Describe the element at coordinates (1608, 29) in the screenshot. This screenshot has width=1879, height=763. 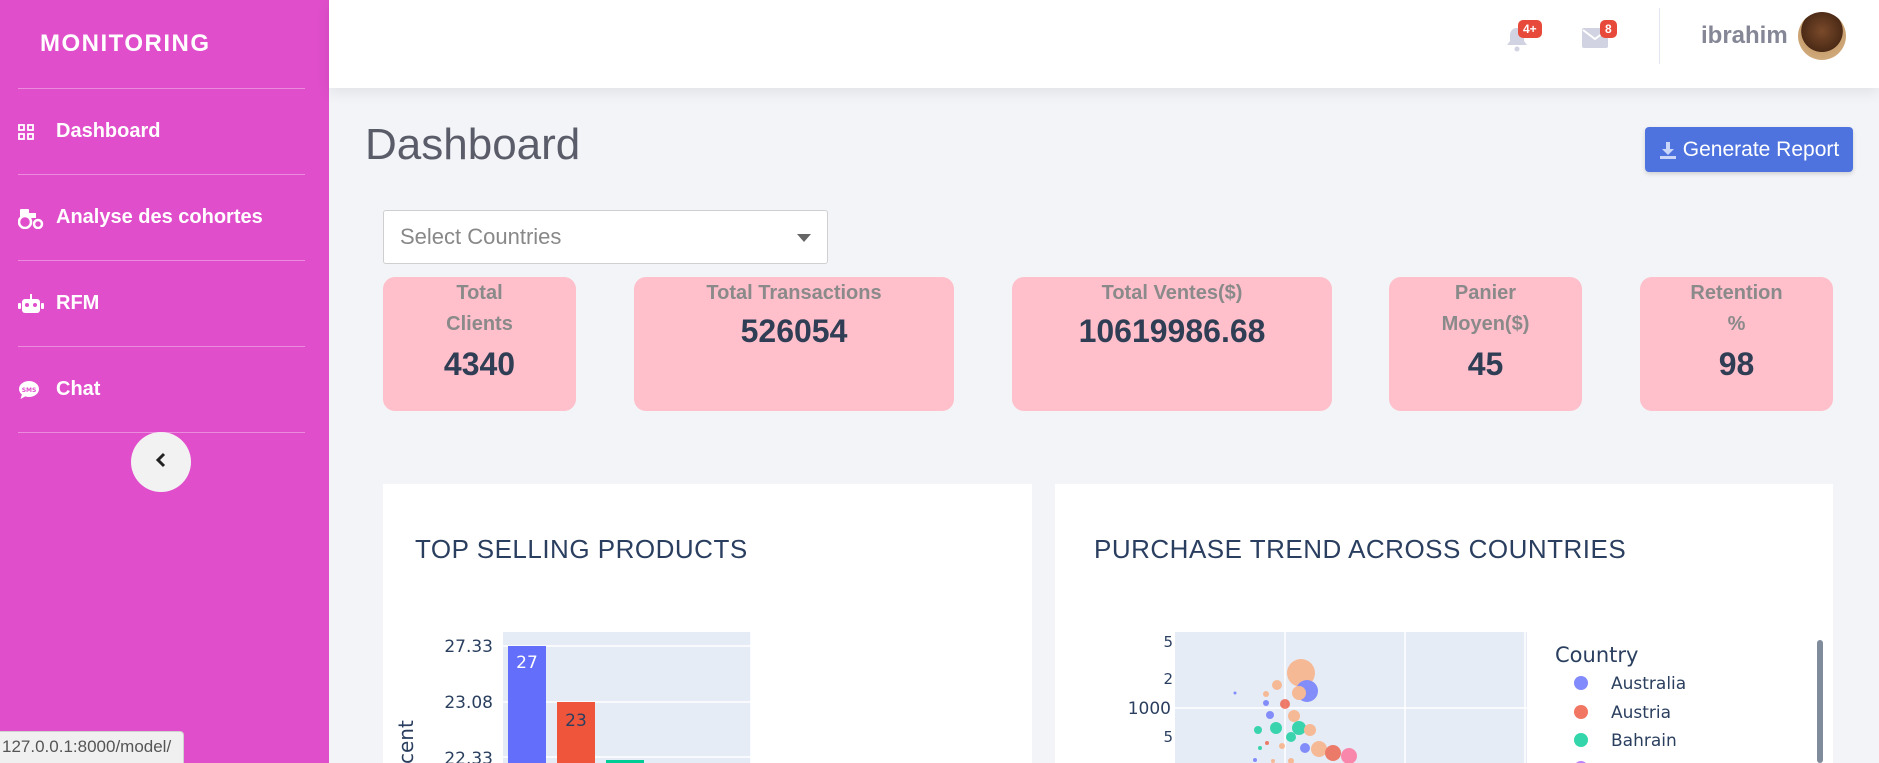
I see `messages-count-badge: 8` at that location.